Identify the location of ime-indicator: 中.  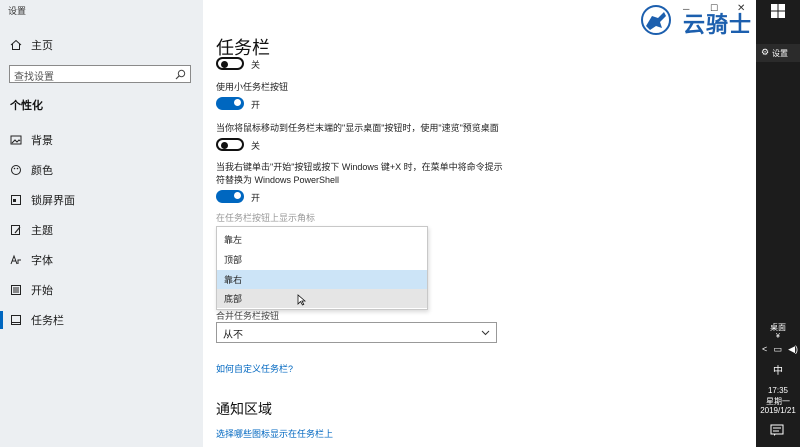
(778, 369).